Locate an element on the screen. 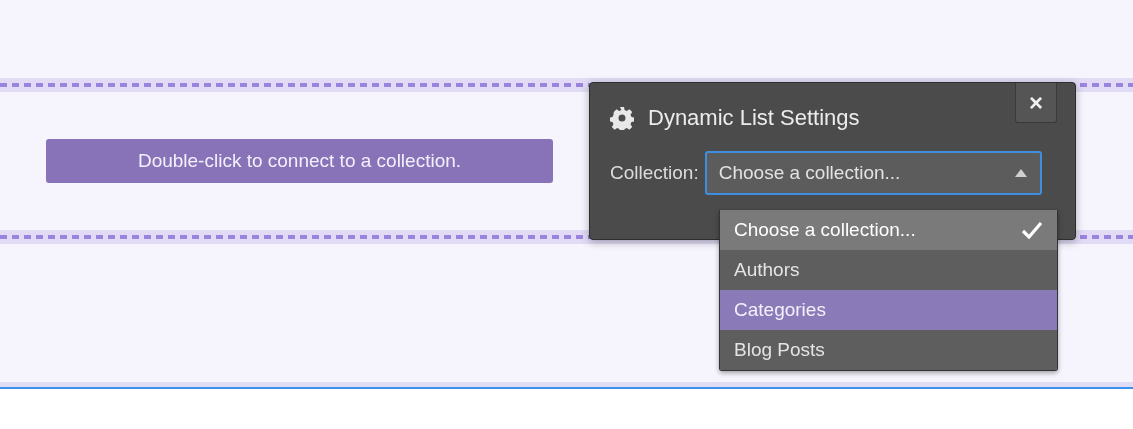 This screenshot has width=1133, height=429. settings-icon is located at coordinates (622, 118).